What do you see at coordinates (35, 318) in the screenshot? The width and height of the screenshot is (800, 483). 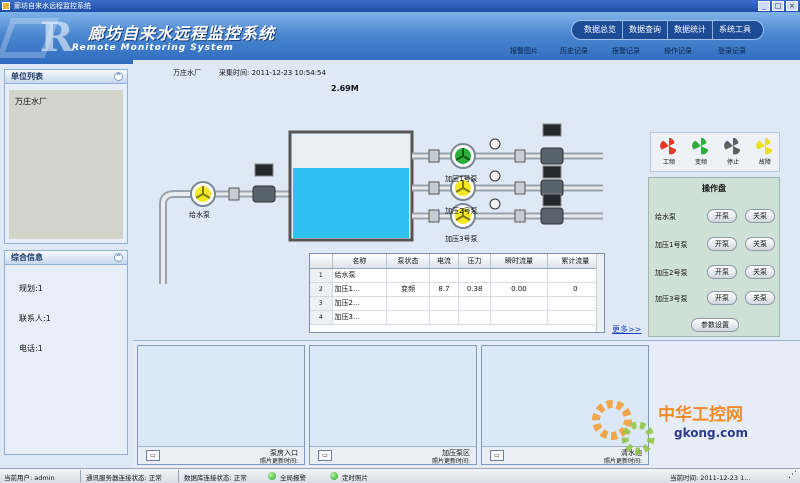 I see `info-contact: 联系人:1` at bounding box center [35, 318].